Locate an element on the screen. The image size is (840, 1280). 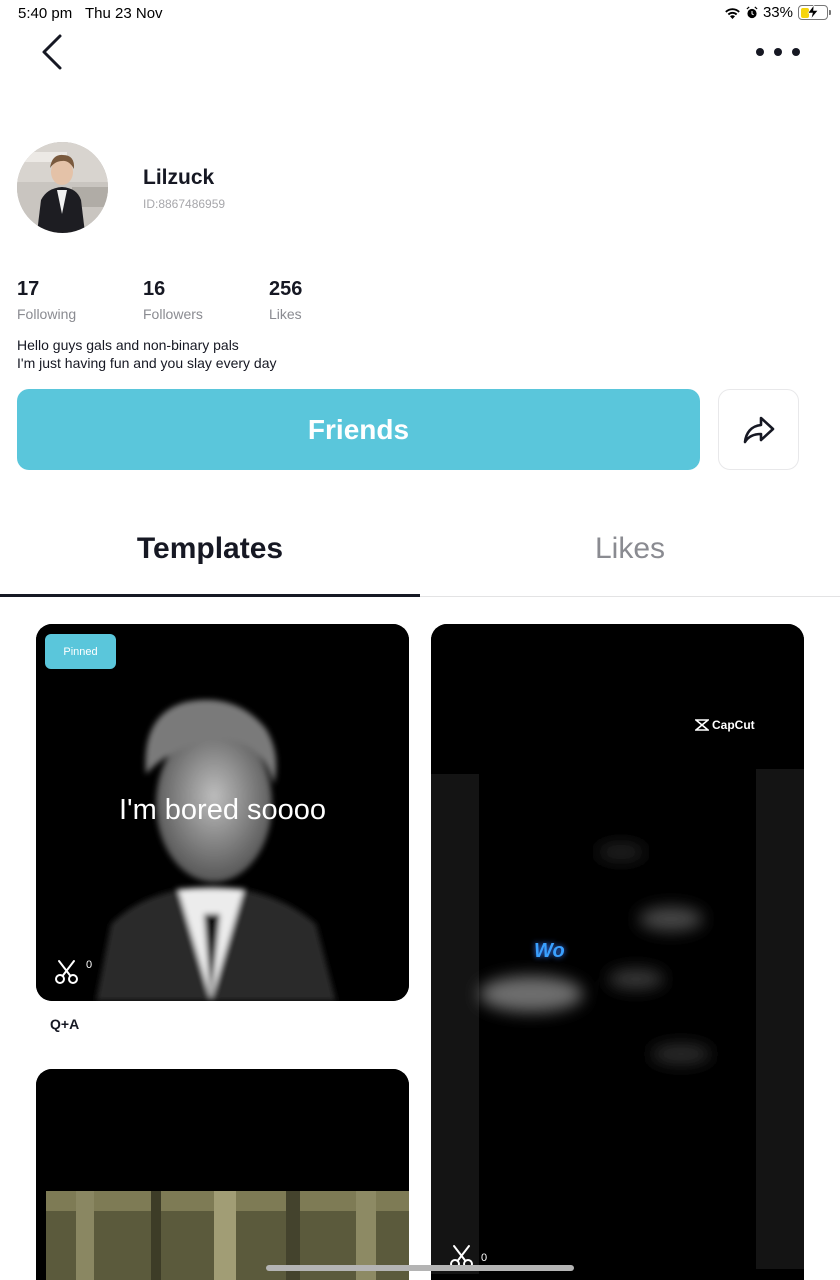
stat-value: 16 is located at coordinates (154, 289).